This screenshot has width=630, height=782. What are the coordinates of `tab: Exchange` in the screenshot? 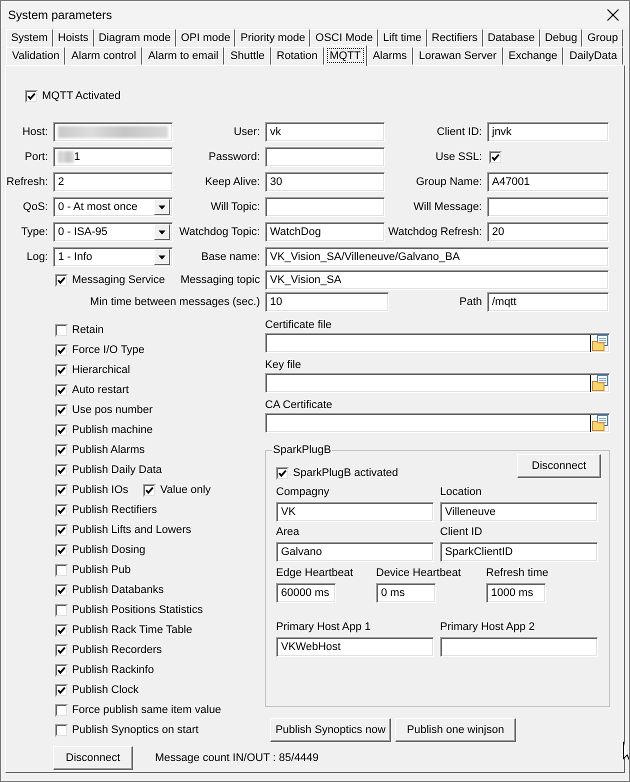 It's located at (533, 56).